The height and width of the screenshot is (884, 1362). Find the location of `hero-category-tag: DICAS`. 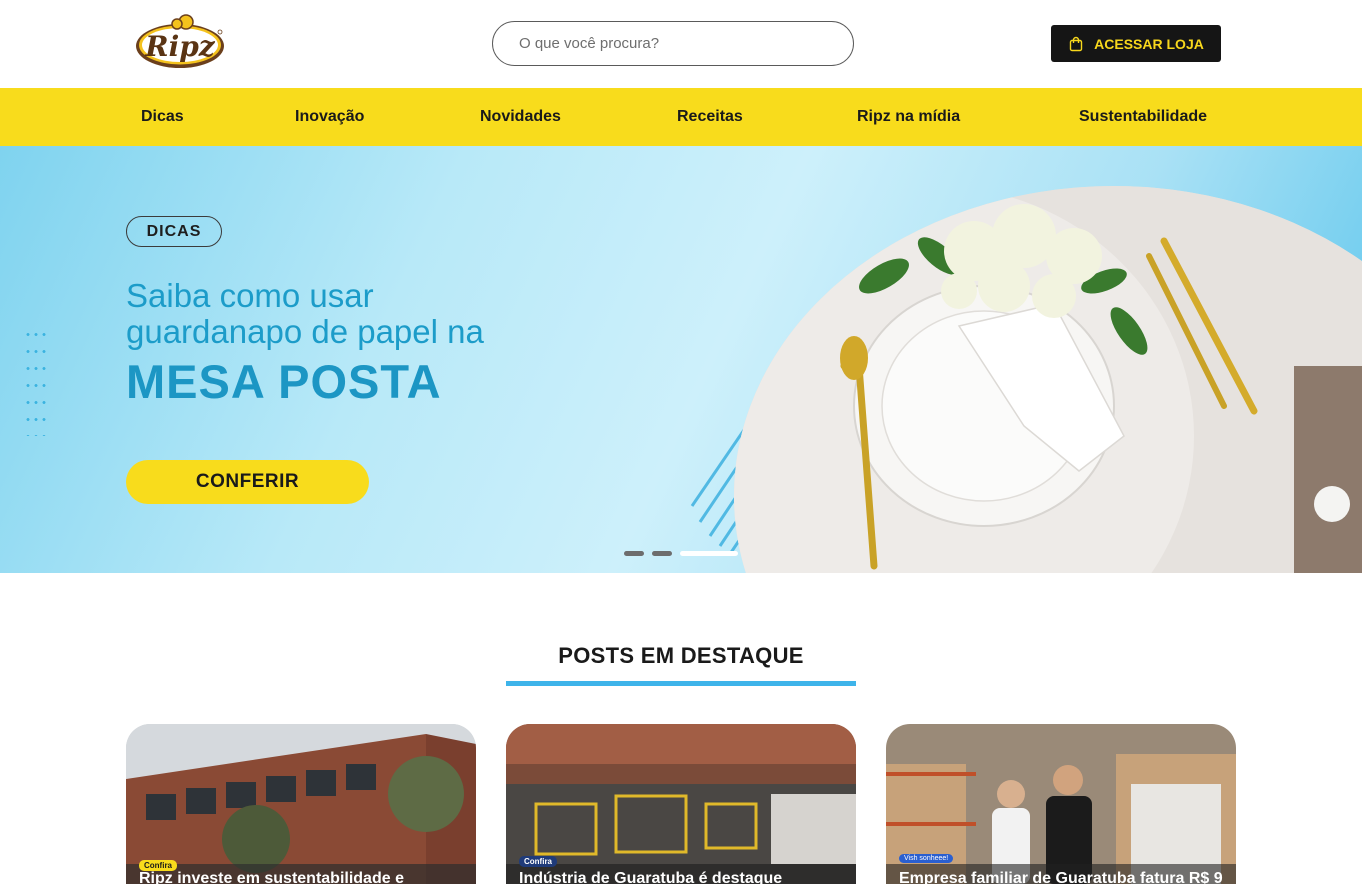

hero-category-tag: DICAS is located at coordinates (174, 231).